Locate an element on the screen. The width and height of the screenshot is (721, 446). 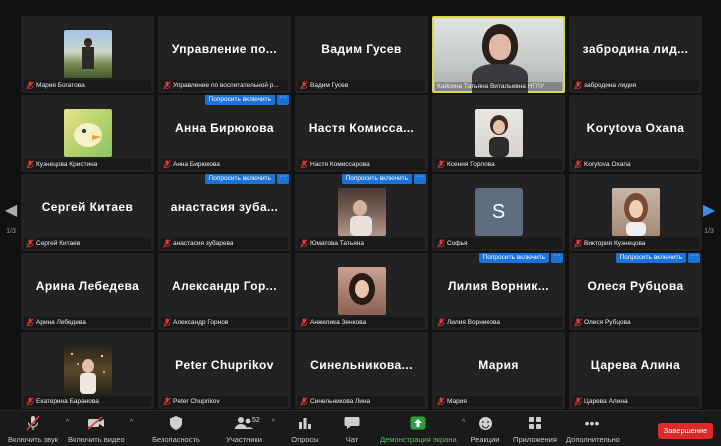
end-meeting-button: Завершение is located at coordinates (685, 431).